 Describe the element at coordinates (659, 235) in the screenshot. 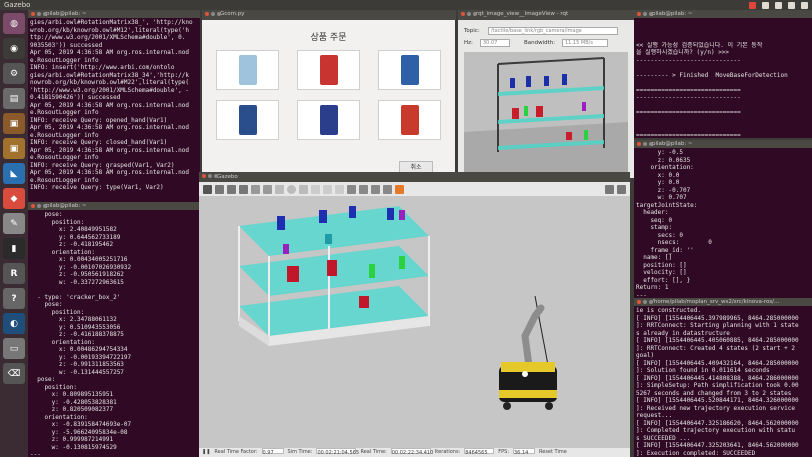

I see `terminal-line: secs: 0` at that location.